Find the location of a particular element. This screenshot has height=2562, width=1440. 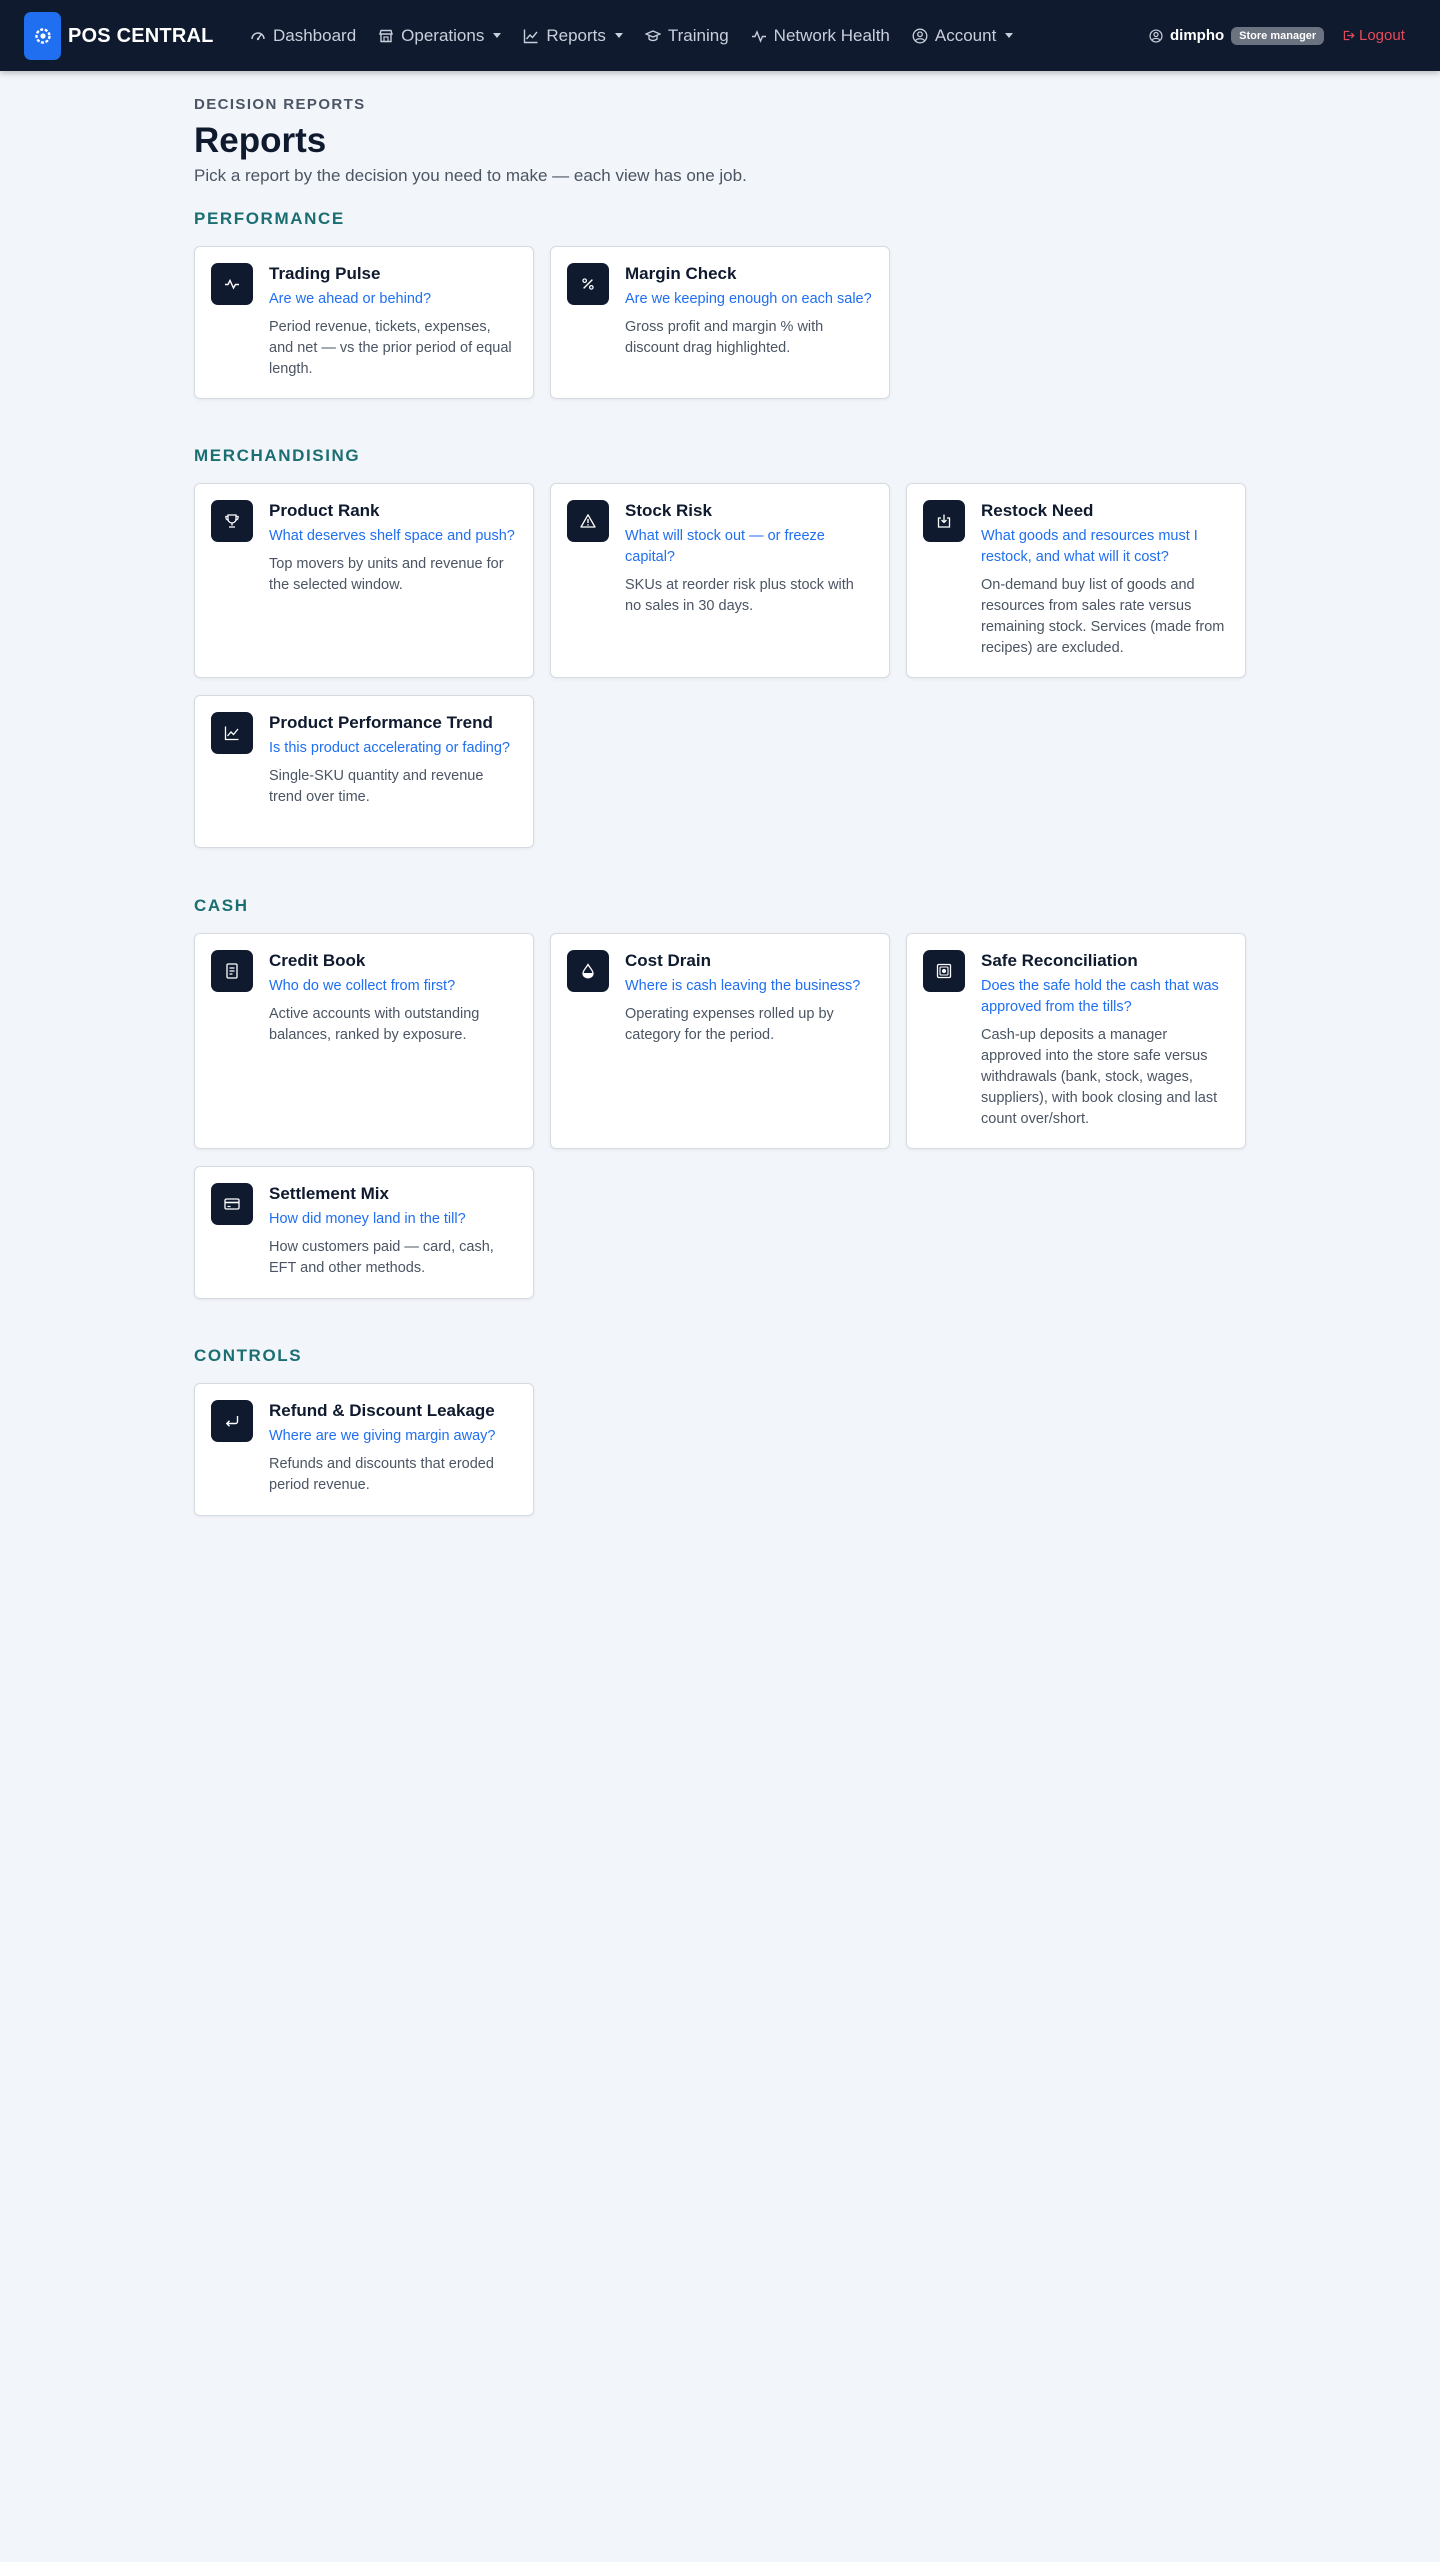

card-question: Where are we giving margin away? is located at coordinates (382, 1436).